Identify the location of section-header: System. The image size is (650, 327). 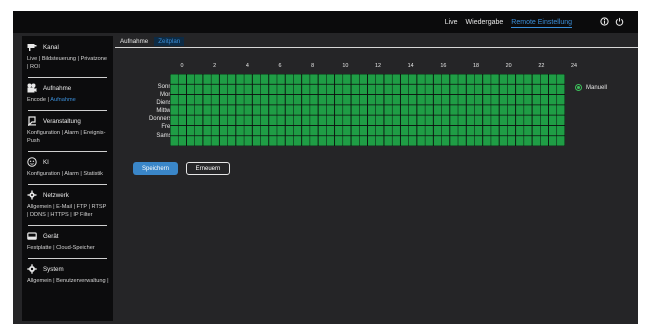
(70, 269).